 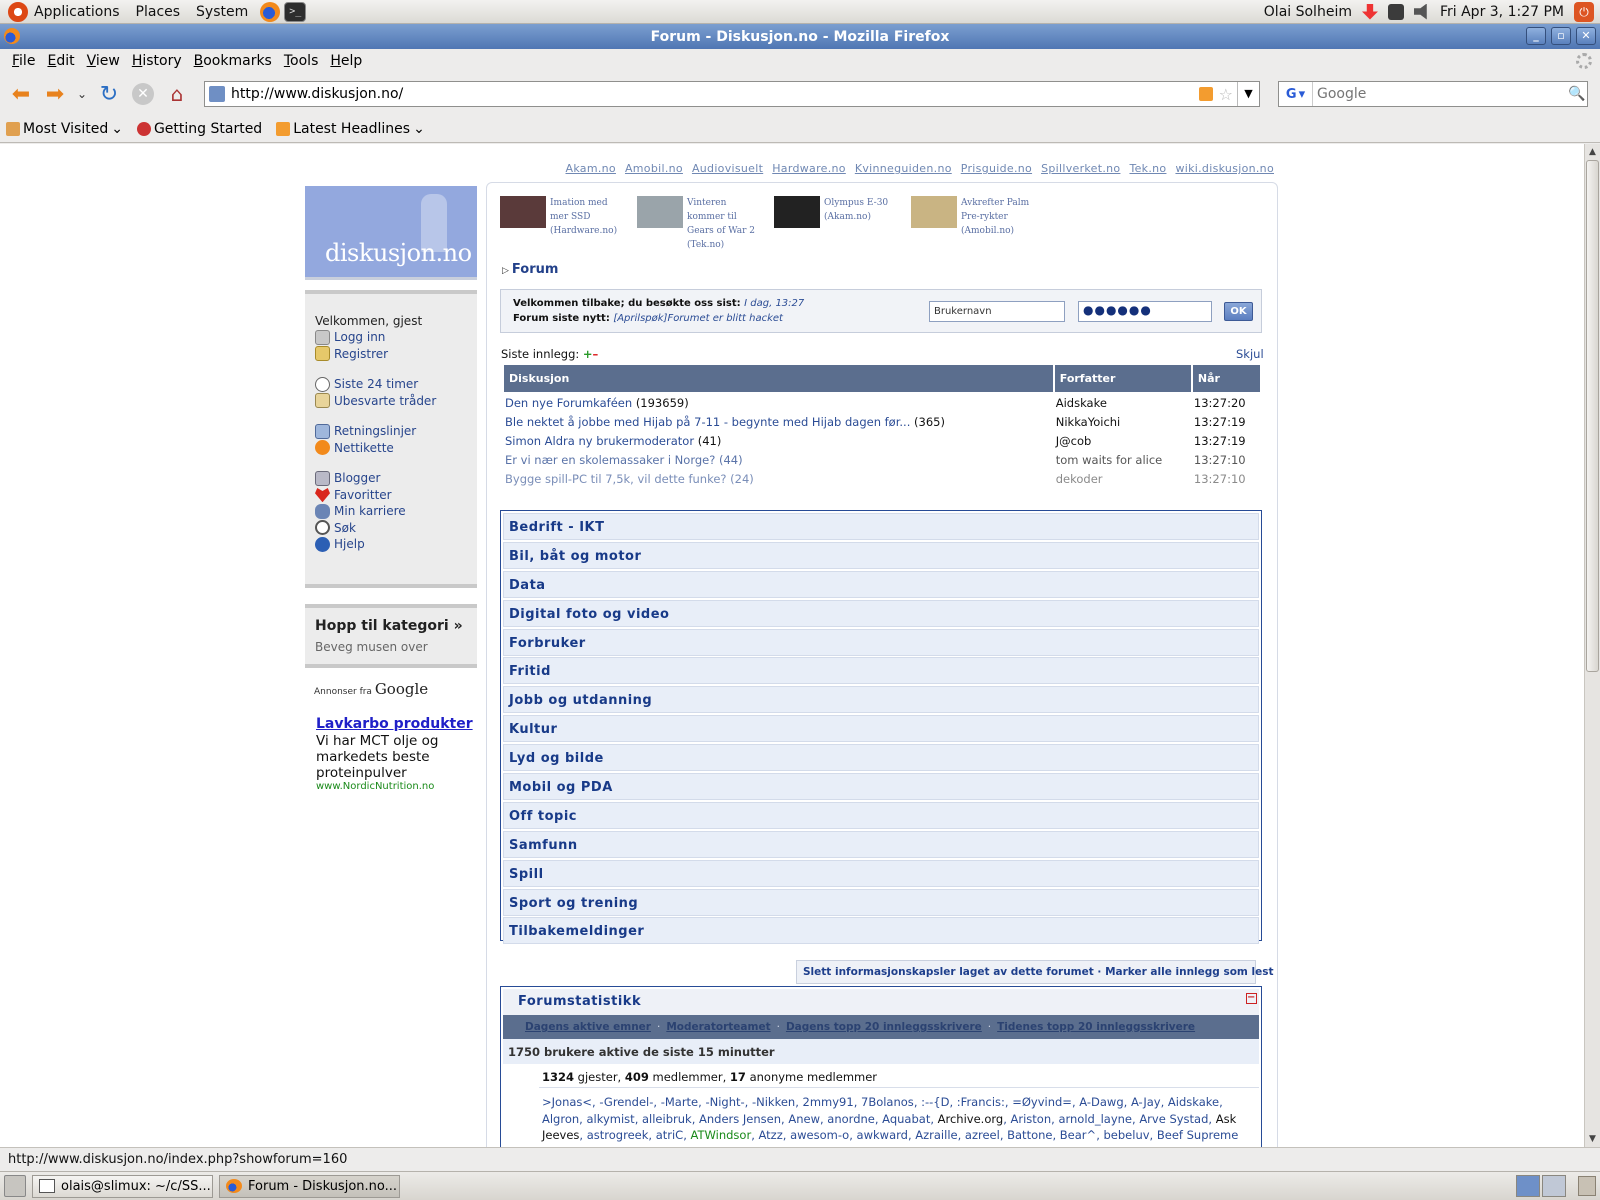 I want to click on online-user: A-Jay, so click(x=1146, y=1102).